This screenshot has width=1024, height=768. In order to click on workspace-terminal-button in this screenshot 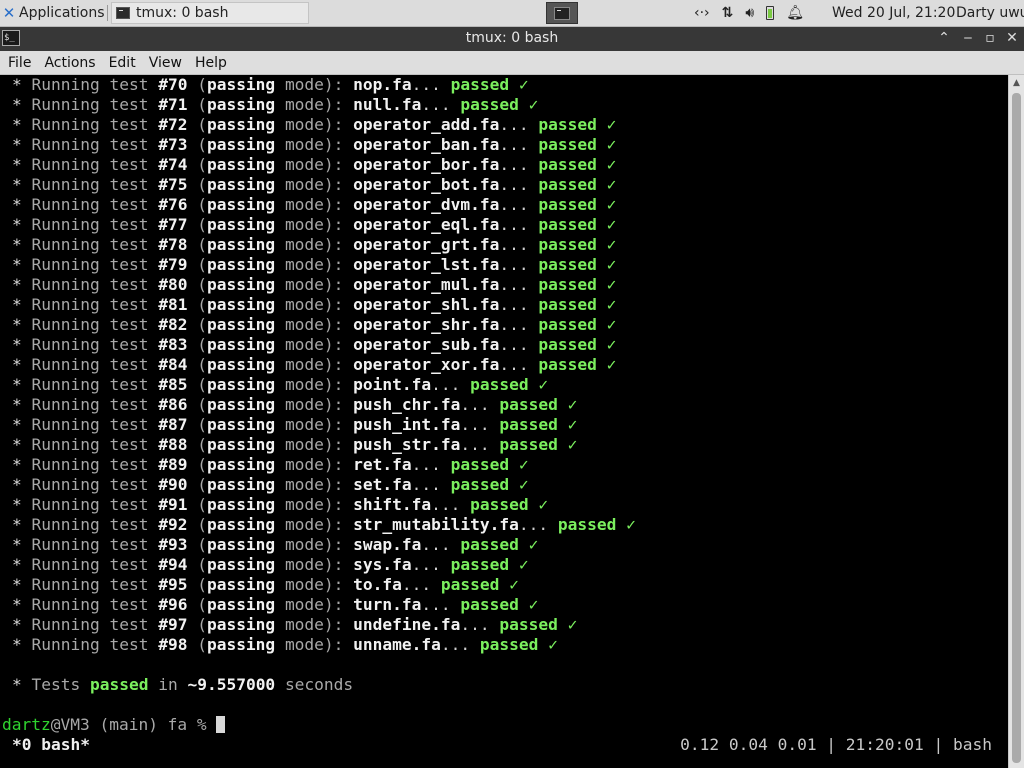, I will do `click(562, 13)`.